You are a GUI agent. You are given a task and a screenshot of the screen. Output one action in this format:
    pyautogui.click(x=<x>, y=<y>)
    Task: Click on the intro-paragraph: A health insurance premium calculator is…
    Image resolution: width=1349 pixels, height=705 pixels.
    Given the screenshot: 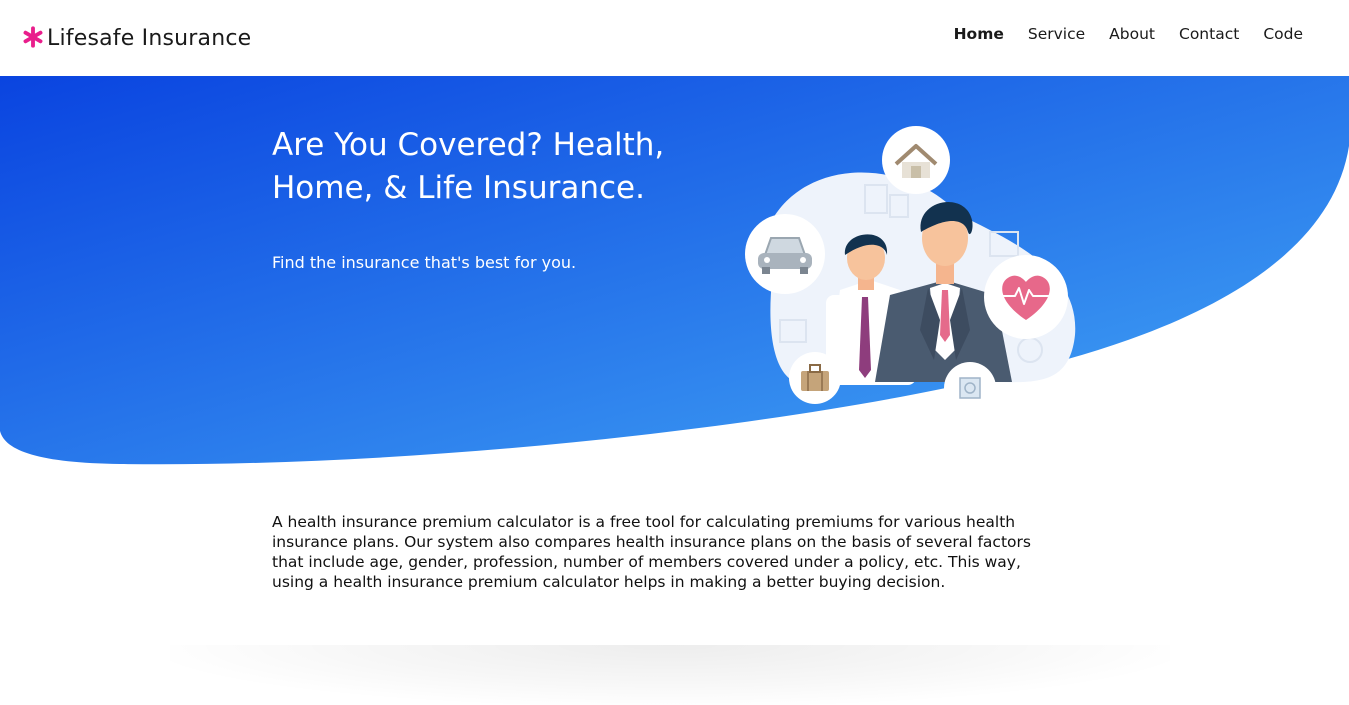 What is the action you would take?
    pyautogui.click(x=651, y=552)
    